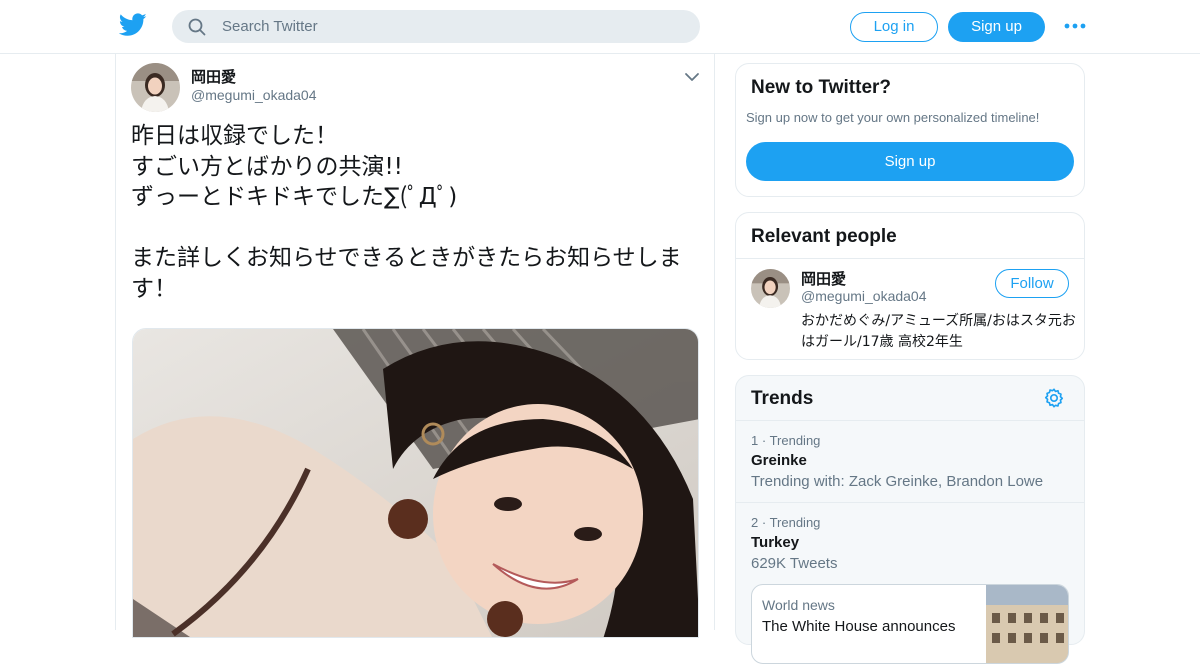  Describe the element at coordinates (864, 296) in the screenshot. I see `person-handle: @megumi_okada04` at that location.